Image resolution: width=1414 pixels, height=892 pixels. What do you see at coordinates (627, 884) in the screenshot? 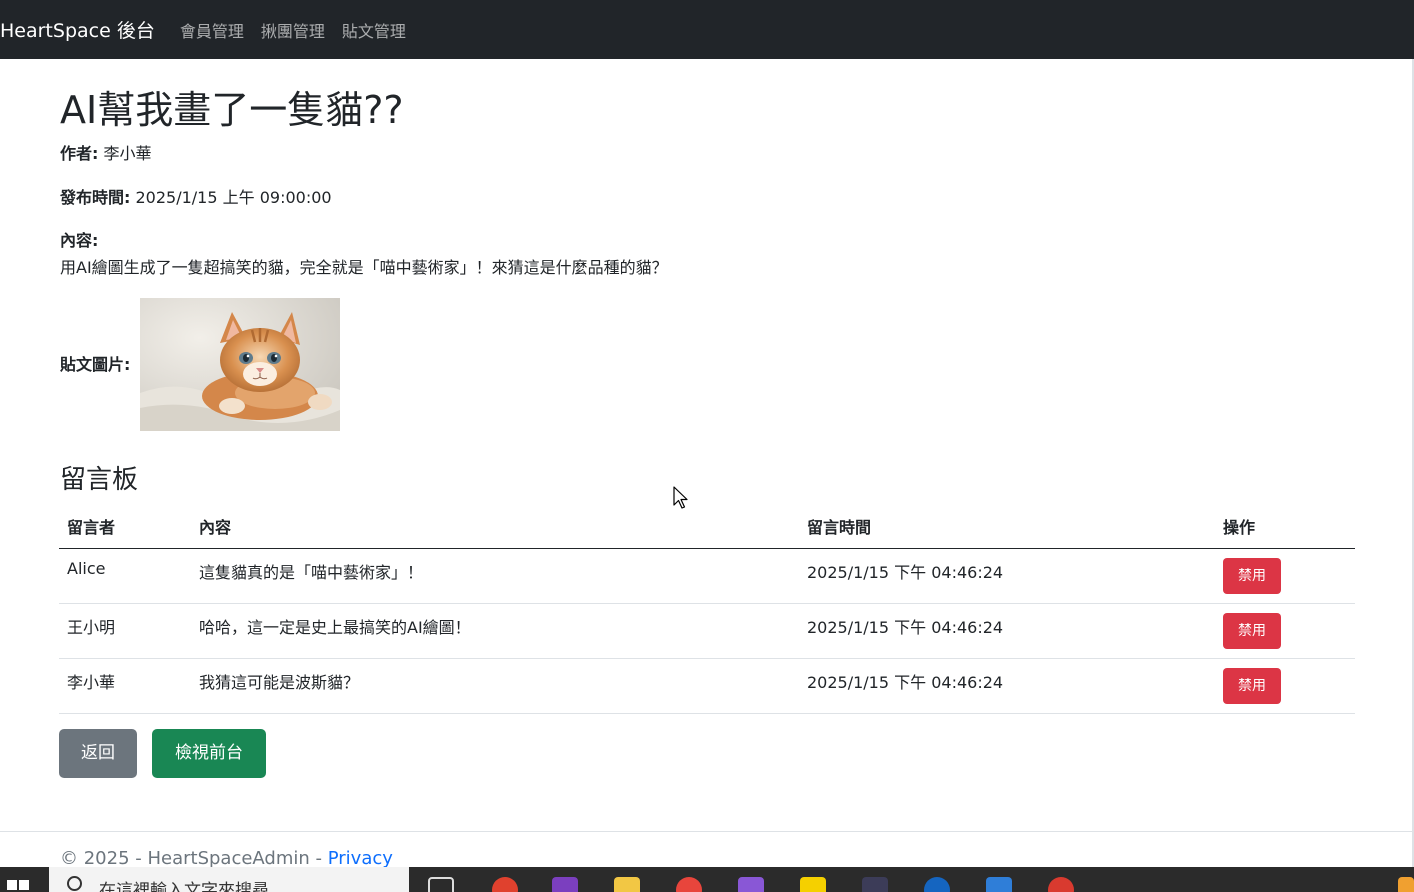
I see `file-explorer-icon` at bounding box center [627, 884].